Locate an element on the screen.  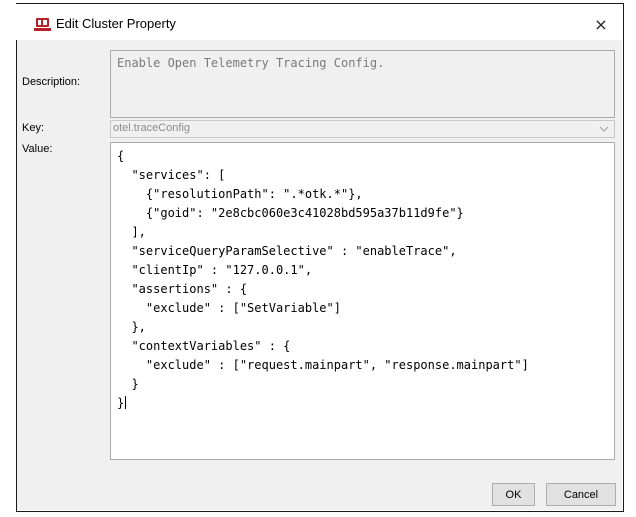
description-label: Description: is located at coordinates (51, 82).